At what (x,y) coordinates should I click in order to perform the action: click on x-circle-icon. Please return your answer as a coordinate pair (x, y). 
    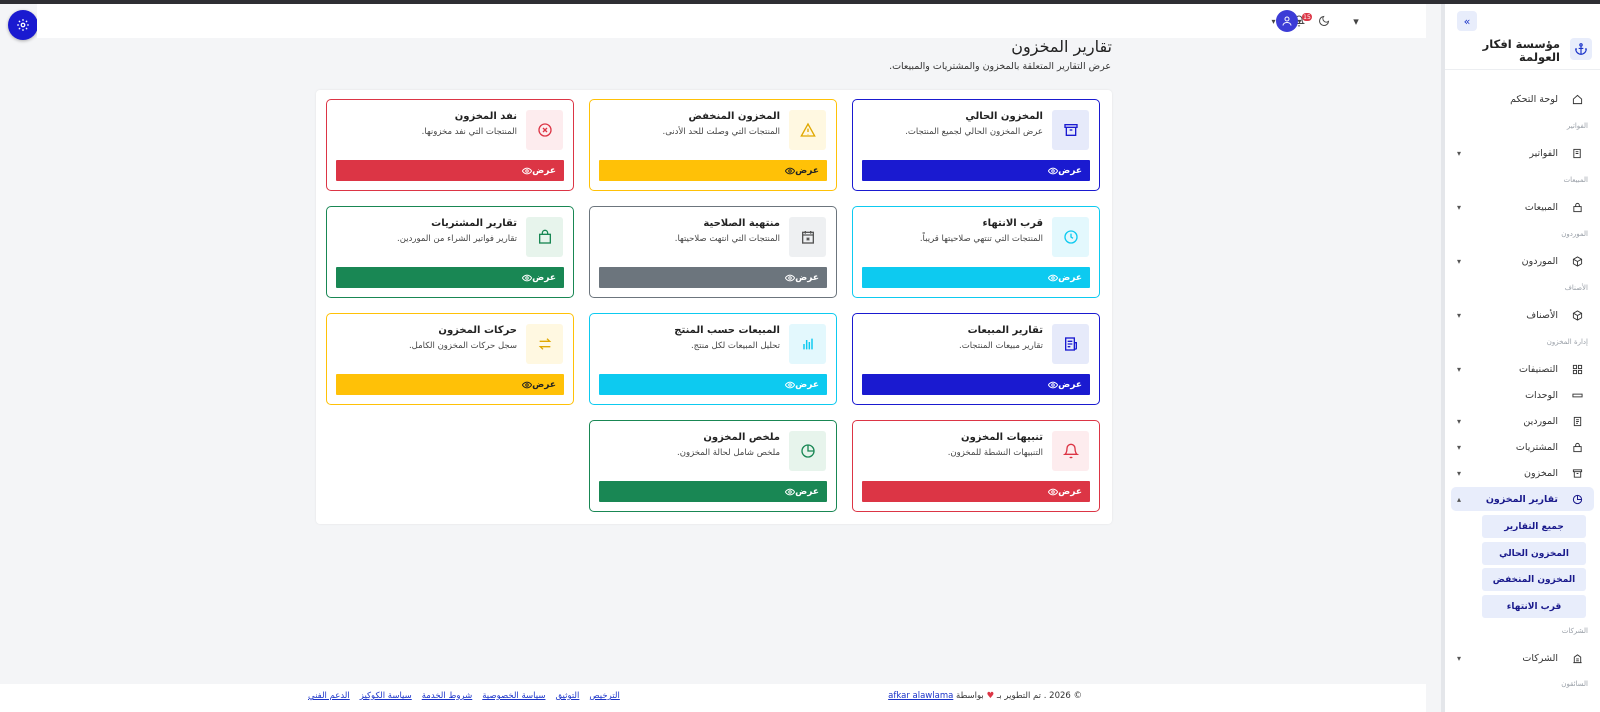
    Looking at the image, I should click on (544, 130).